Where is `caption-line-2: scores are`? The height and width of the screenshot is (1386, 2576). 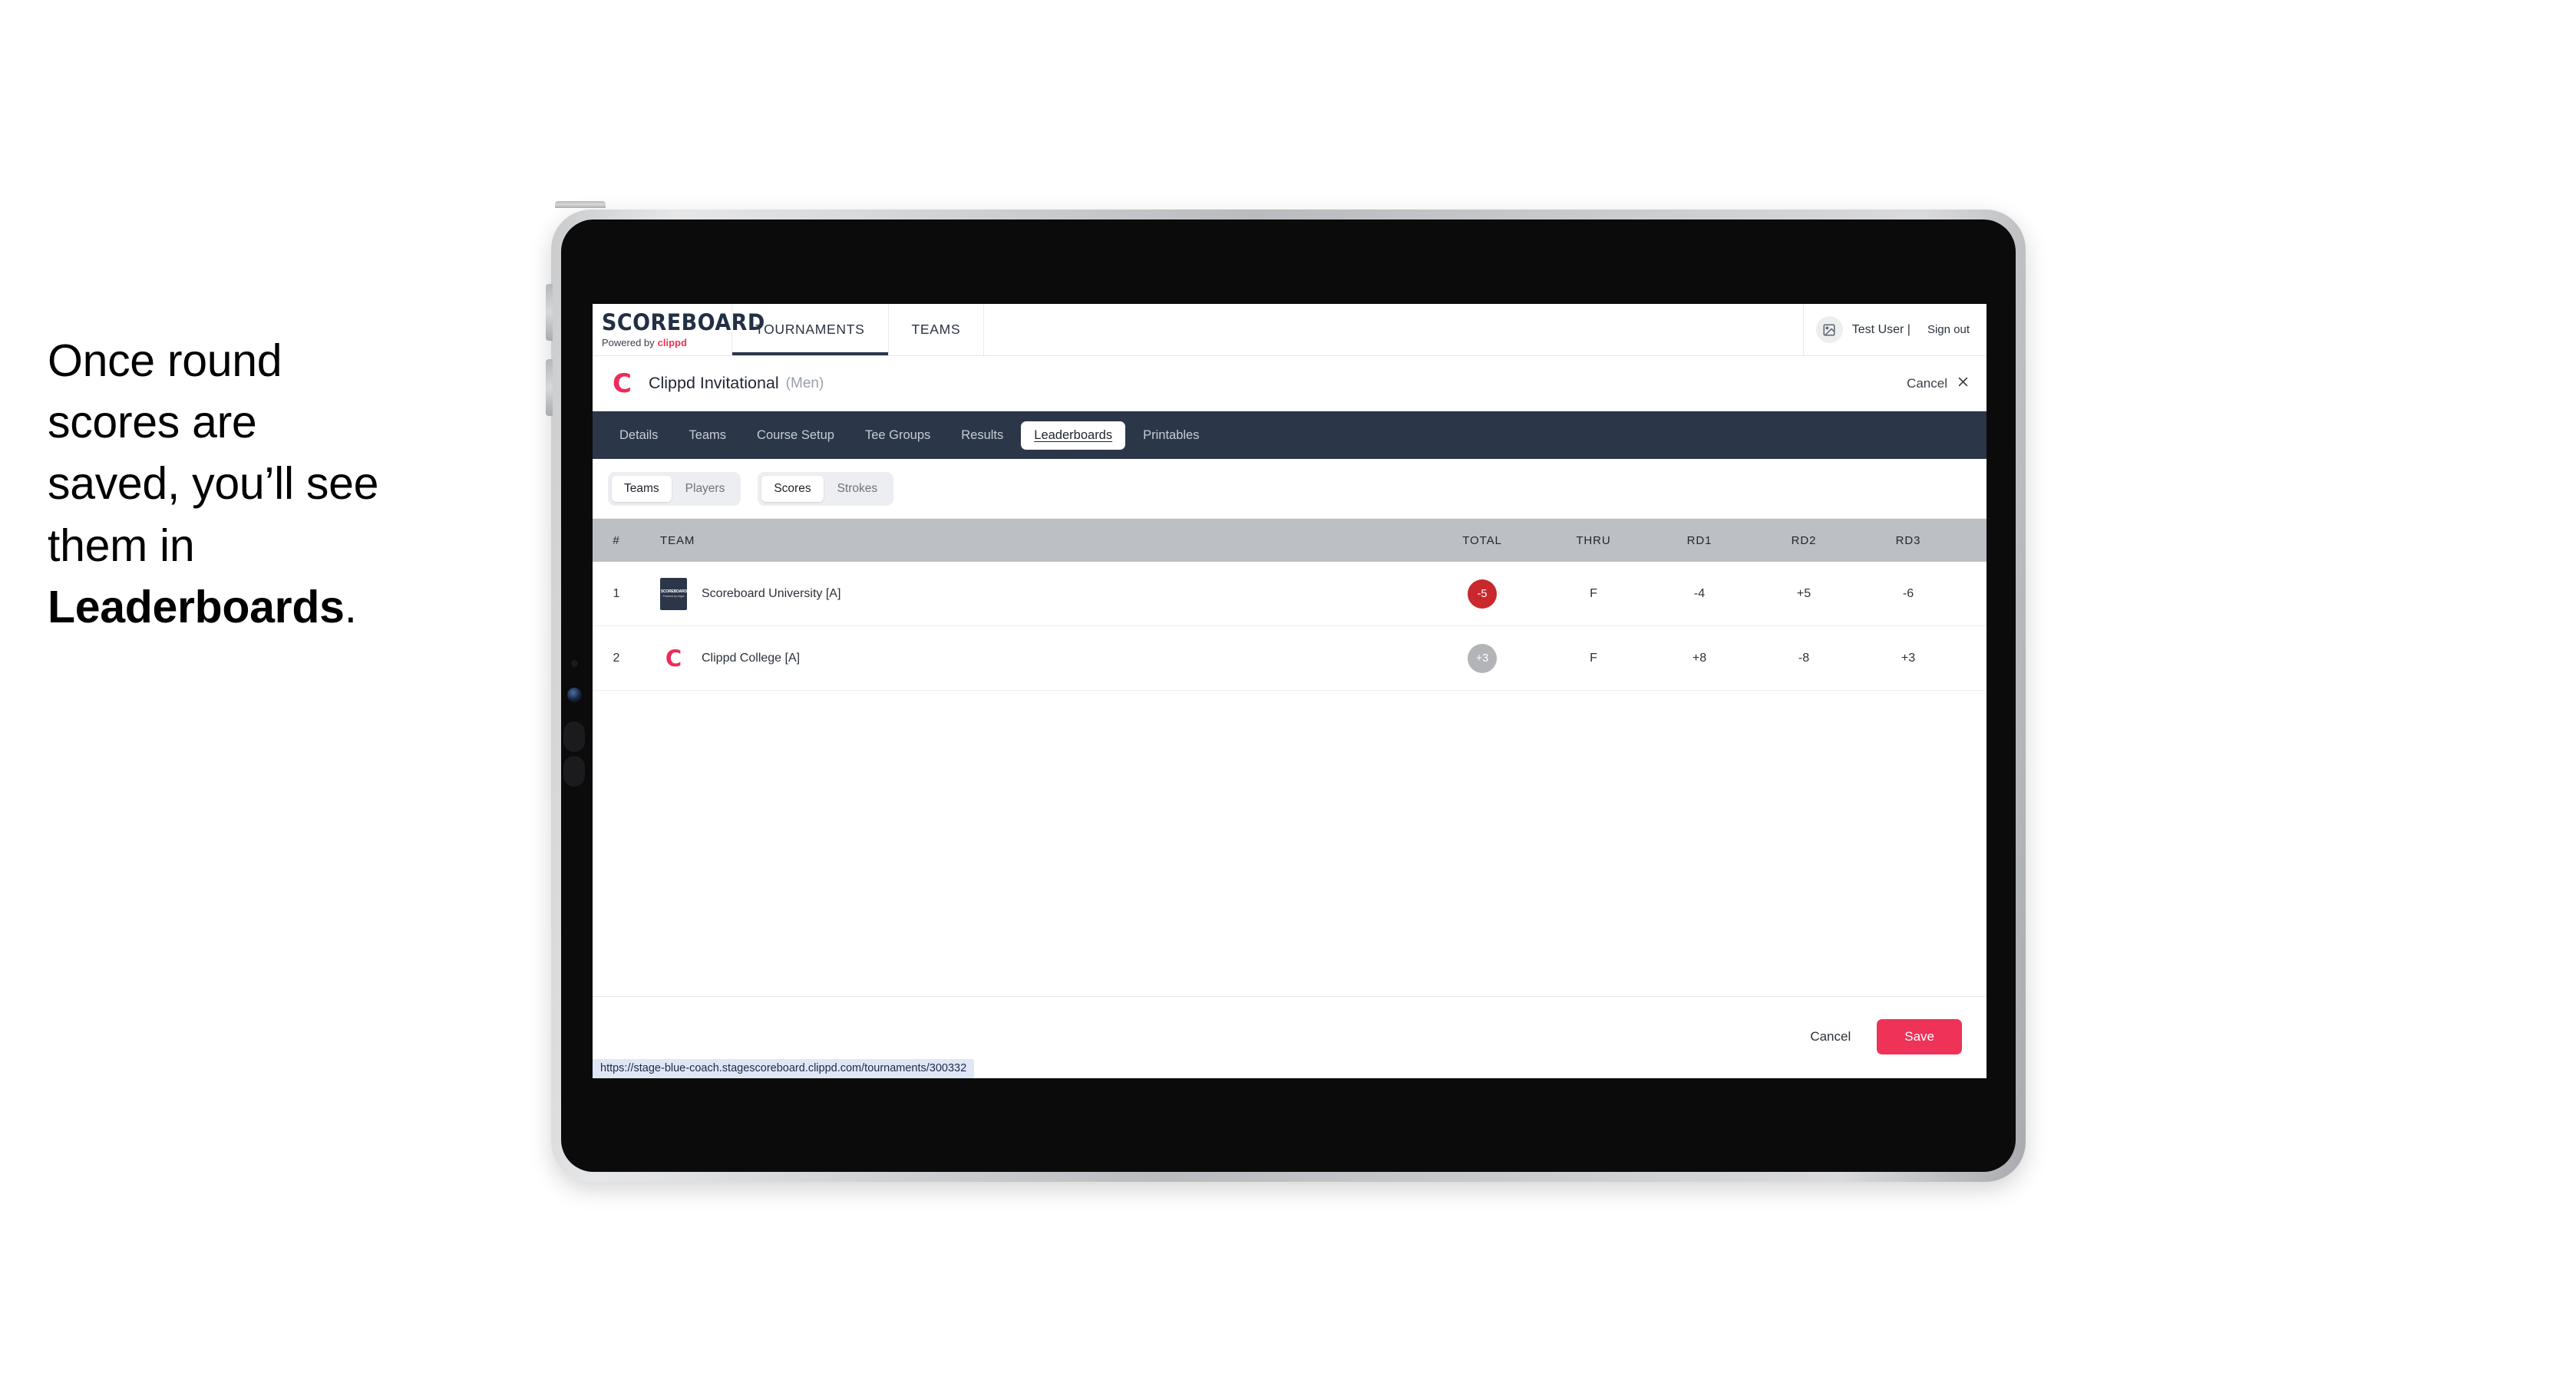
caption-line-2: scores are is located at coordinates (152, 422).